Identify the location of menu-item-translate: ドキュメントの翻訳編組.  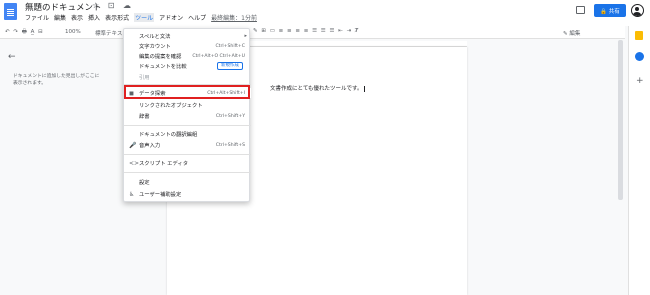
(187, 134).